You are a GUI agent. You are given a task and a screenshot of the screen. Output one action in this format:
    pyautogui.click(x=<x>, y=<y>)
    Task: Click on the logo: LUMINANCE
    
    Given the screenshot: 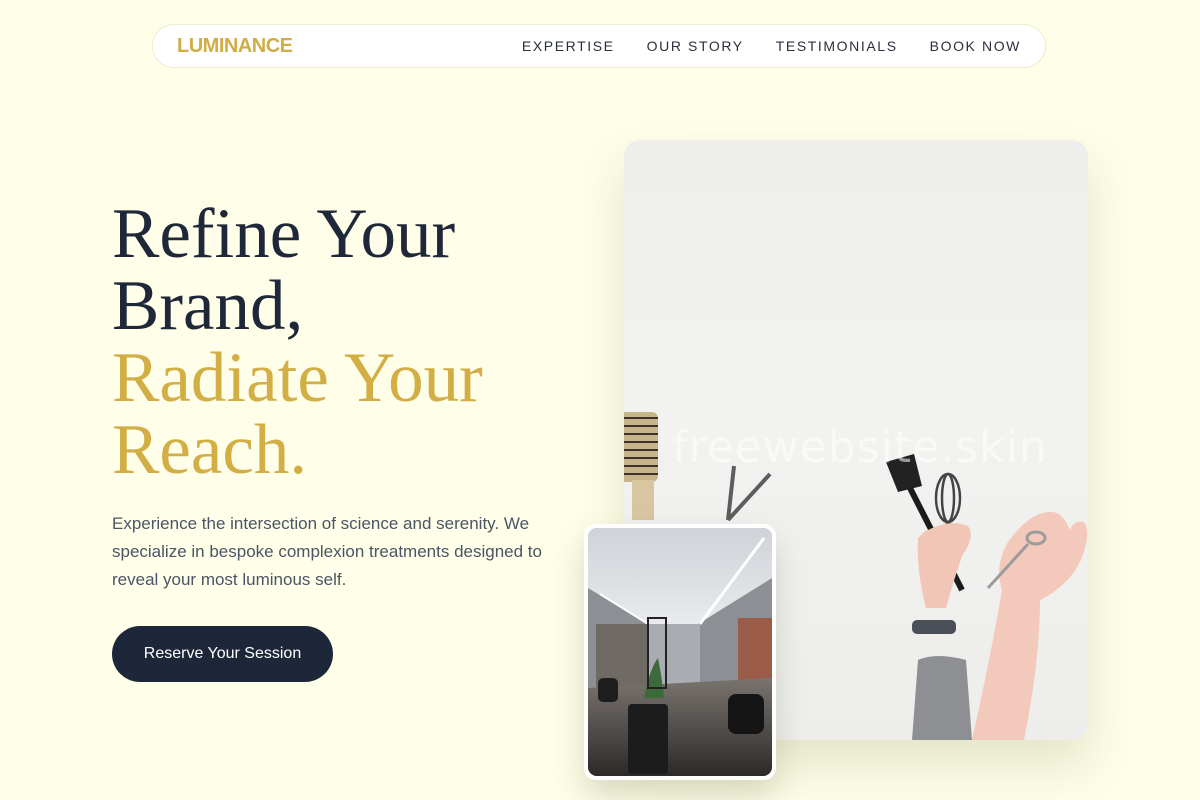 What is the action you would take?
    pyautogui.click(x=235, y=46)
    